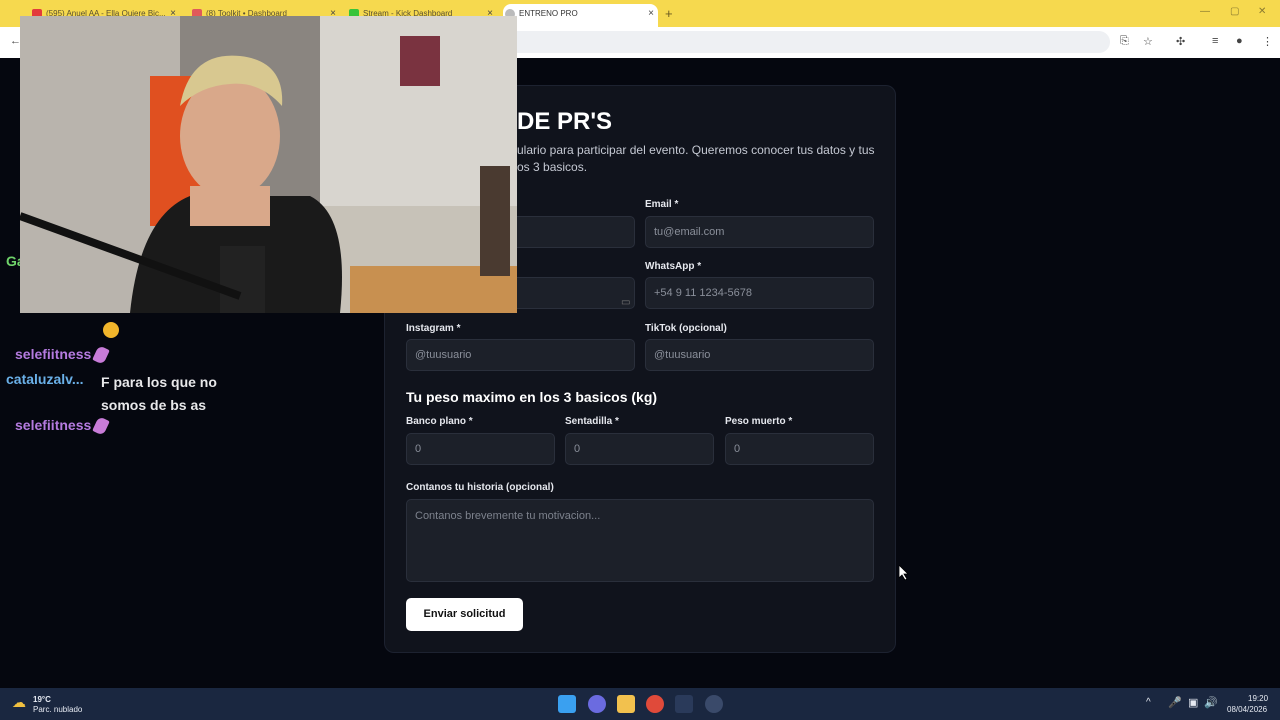 The height and width of the screenshot is (720, 1280). Describe the element at coordinates (548, 13) in the screenshot. I see `tab-title: ENTRENO PRO` at that location.